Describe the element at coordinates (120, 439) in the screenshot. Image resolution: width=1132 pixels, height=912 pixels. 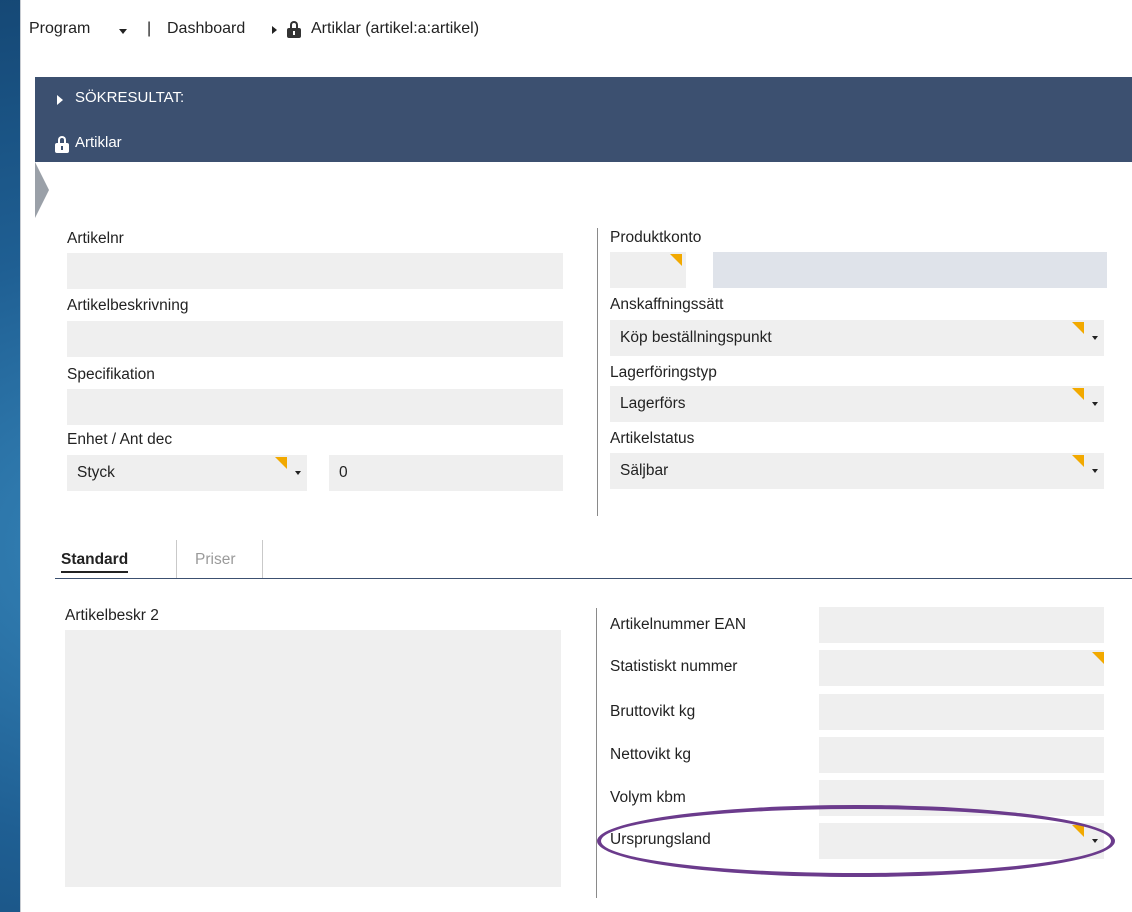
I see `enhet-label: Enhet / Ant dec` at that location.